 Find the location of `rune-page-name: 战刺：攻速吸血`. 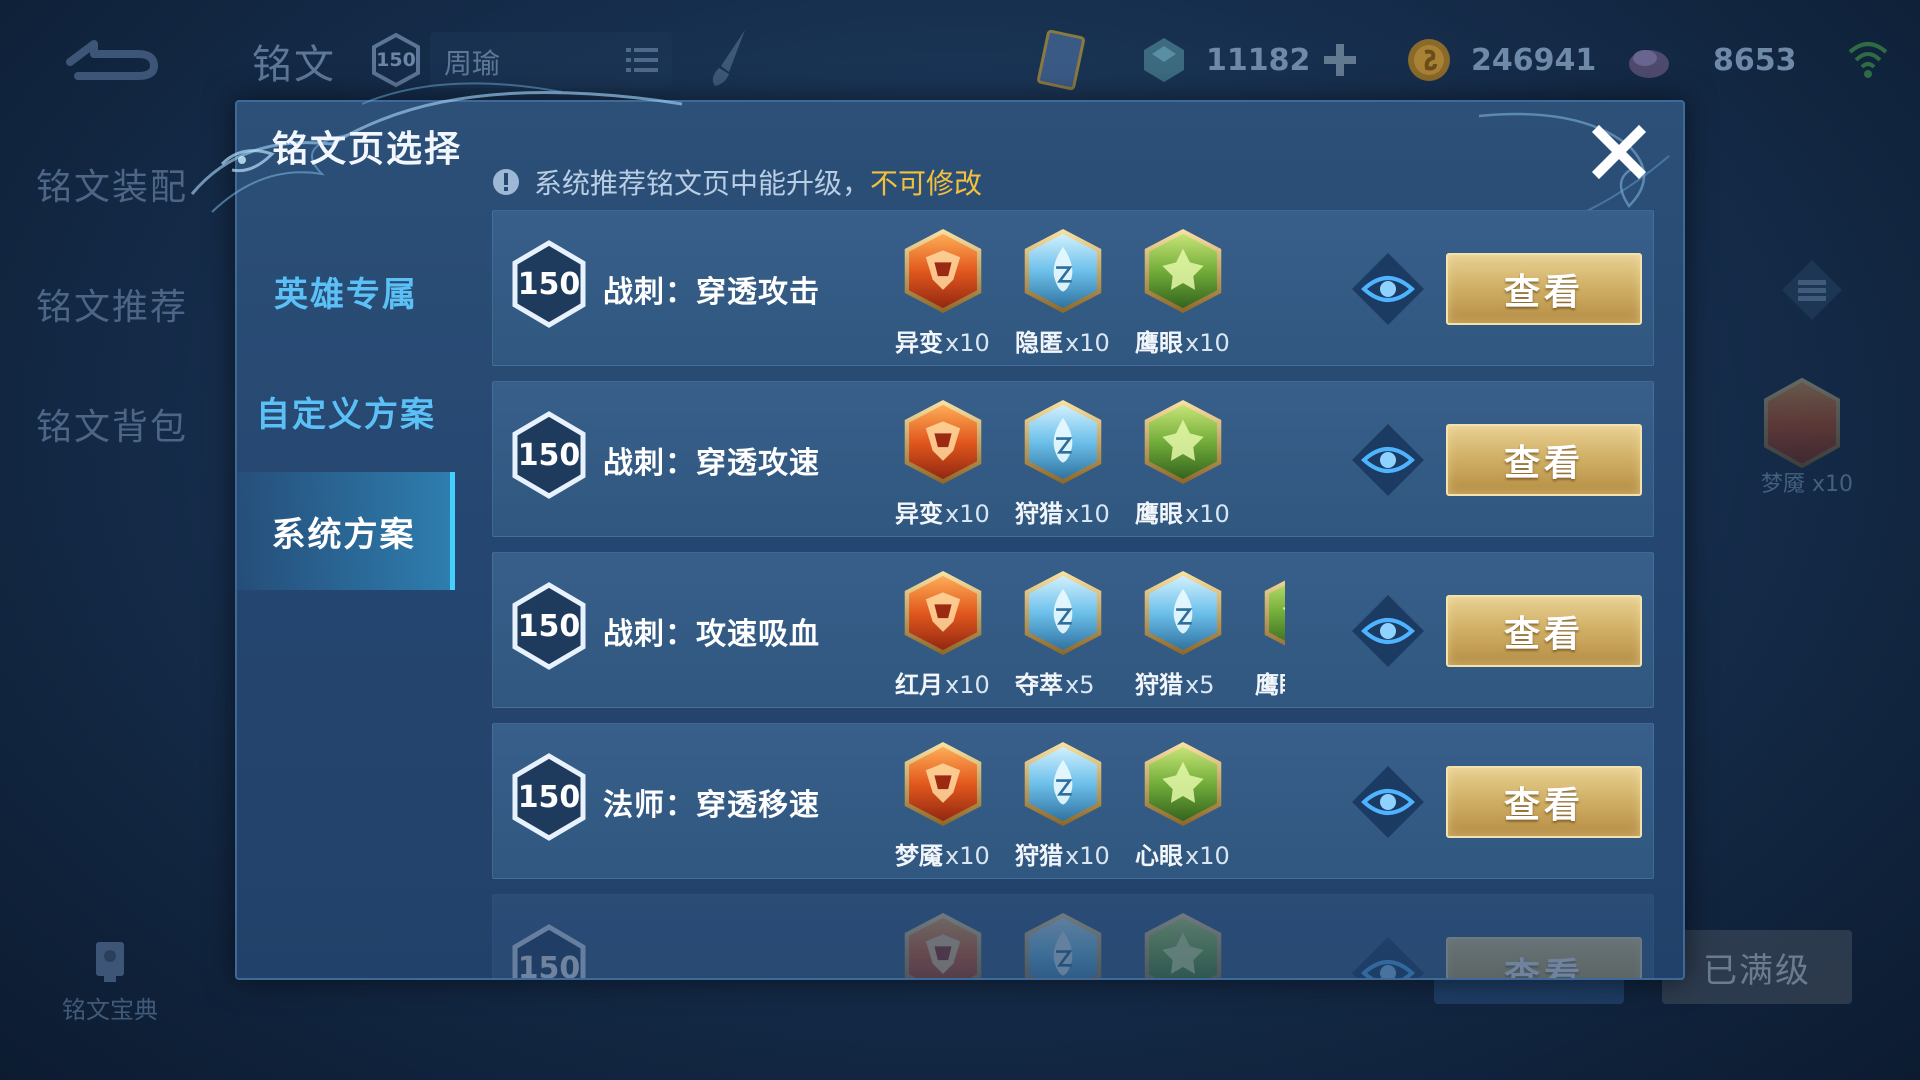

rune-page-name: 战刺：攻速吸血 is located at coordinates (711, 634).